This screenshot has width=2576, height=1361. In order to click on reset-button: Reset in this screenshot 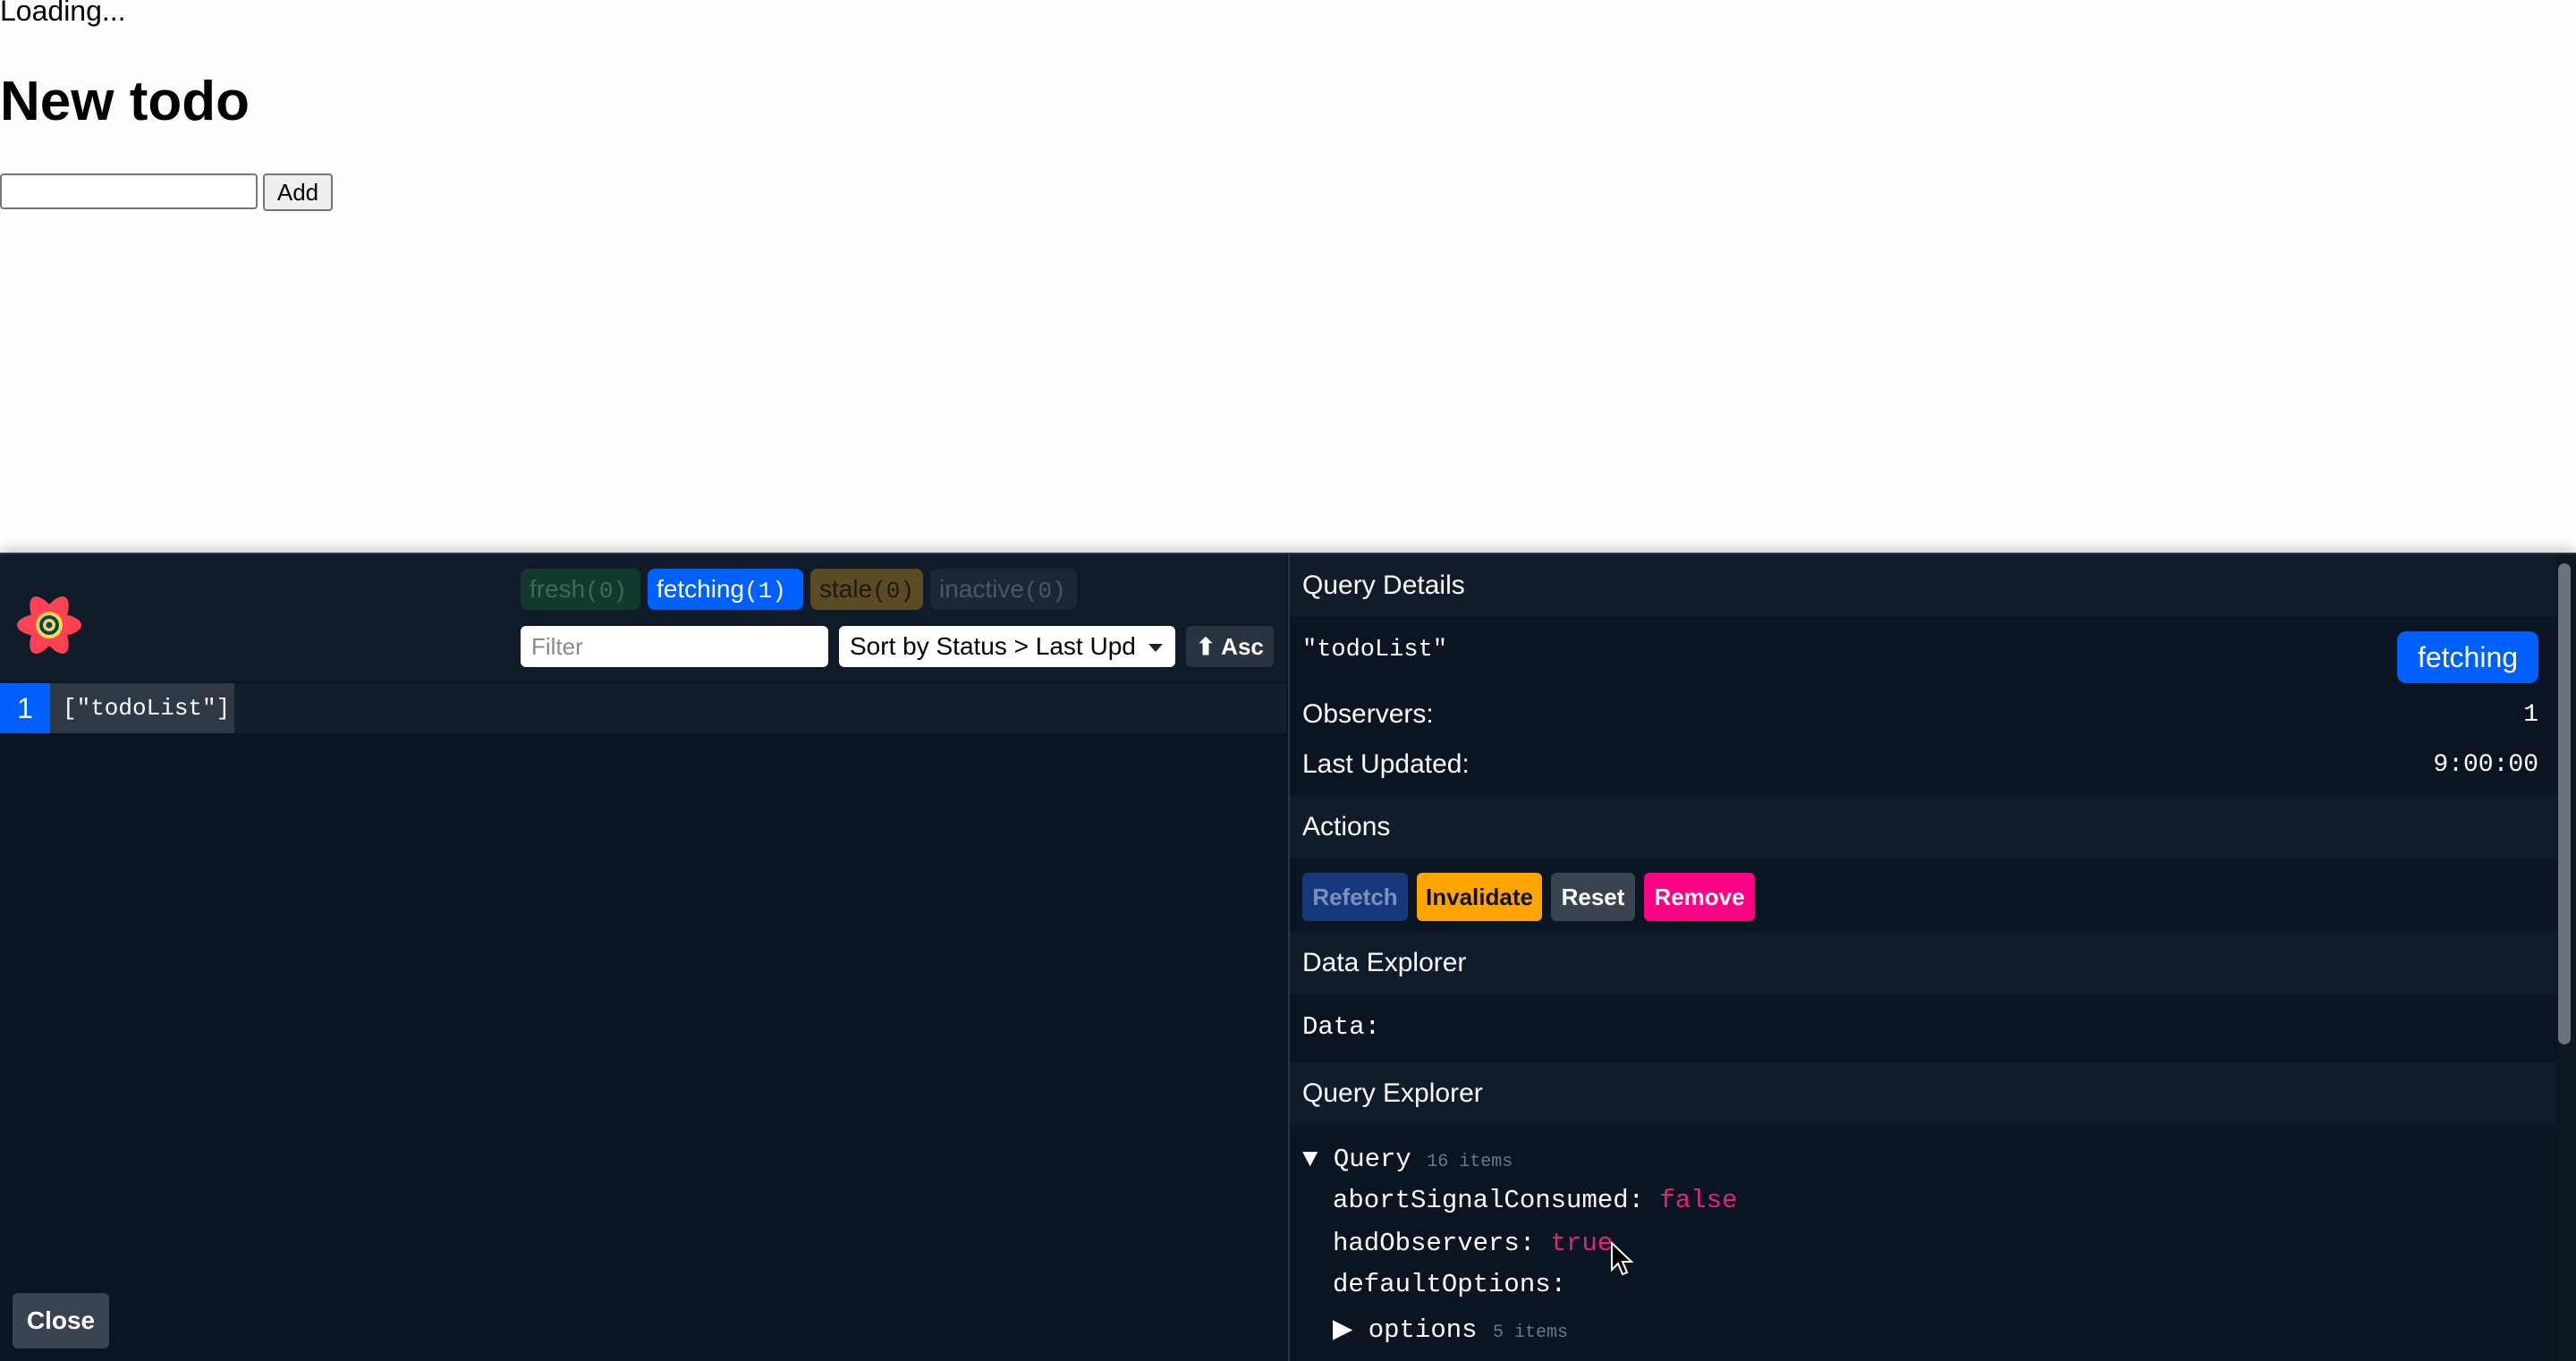, I will do `click(1593, 897)`.